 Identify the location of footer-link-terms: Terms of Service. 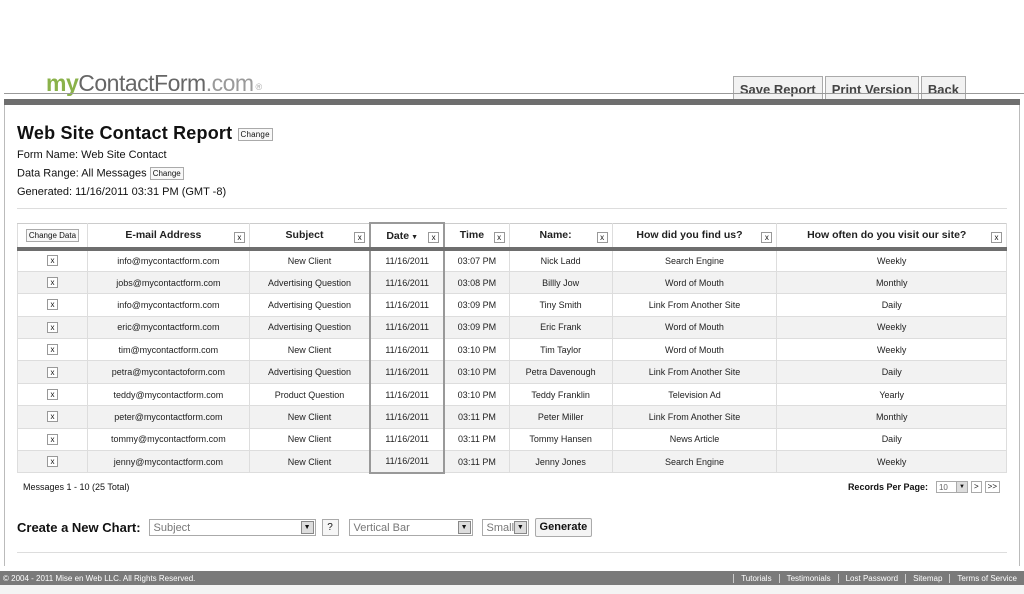
(986, 578).